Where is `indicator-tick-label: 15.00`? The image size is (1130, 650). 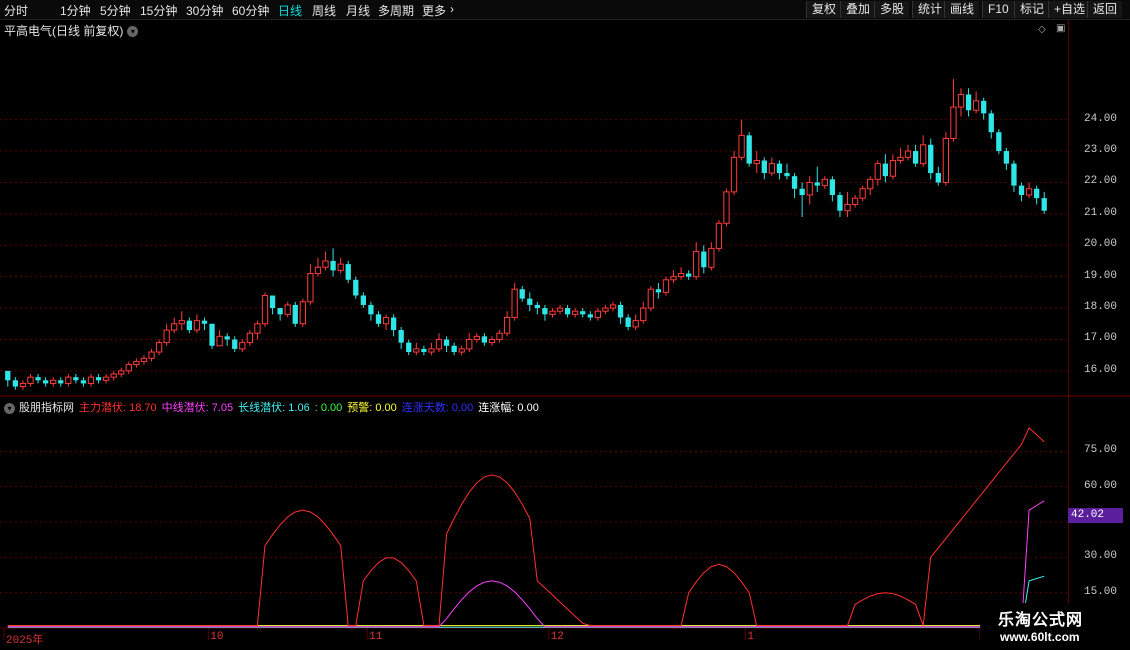
indicator-tick-label: 15.00 is located at coordinates (1101, 591).